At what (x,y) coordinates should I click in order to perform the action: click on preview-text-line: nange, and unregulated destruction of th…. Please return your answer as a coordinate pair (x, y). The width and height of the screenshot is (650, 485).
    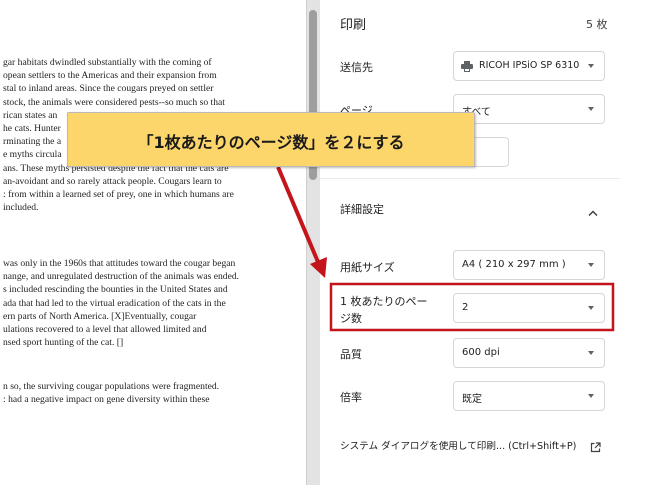
    Looking at the image, I should click on (121, 277).